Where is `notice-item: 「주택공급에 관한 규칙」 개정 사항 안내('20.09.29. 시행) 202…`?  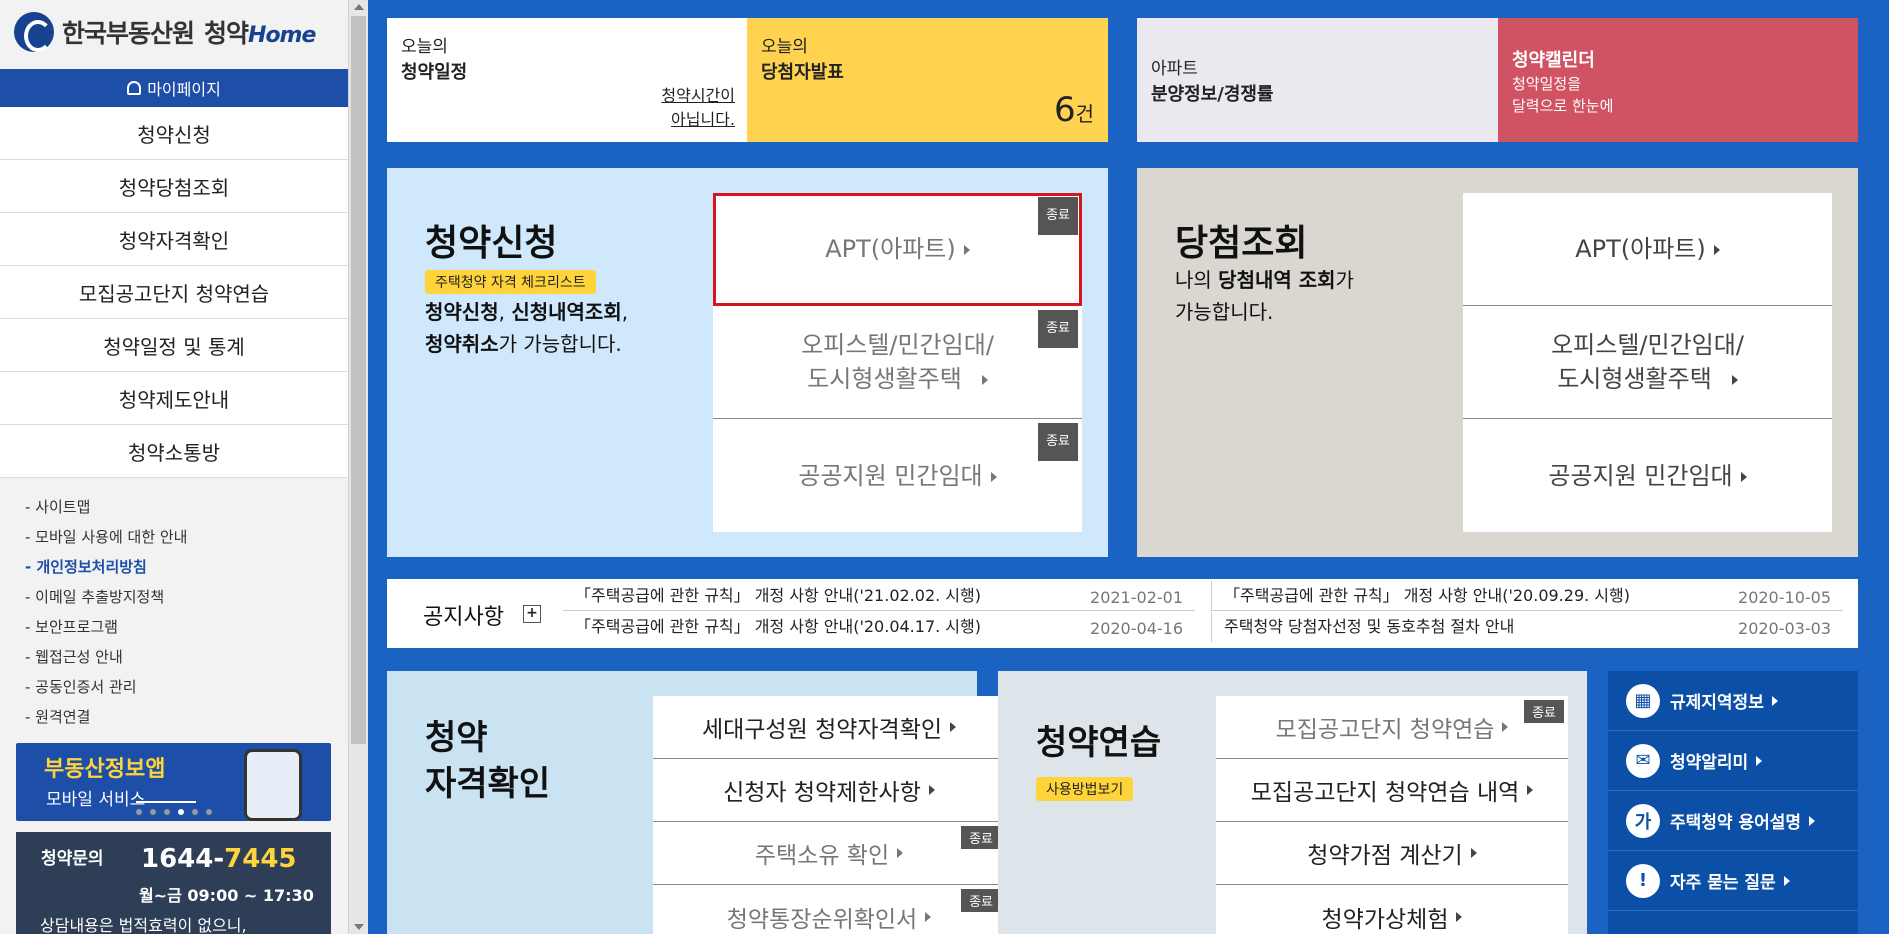 notice-item: 「주택공급에 관한 규칙」 개정 사항 안내('20.09.29. 시행) 202… is located at coordinates (1527, 596).